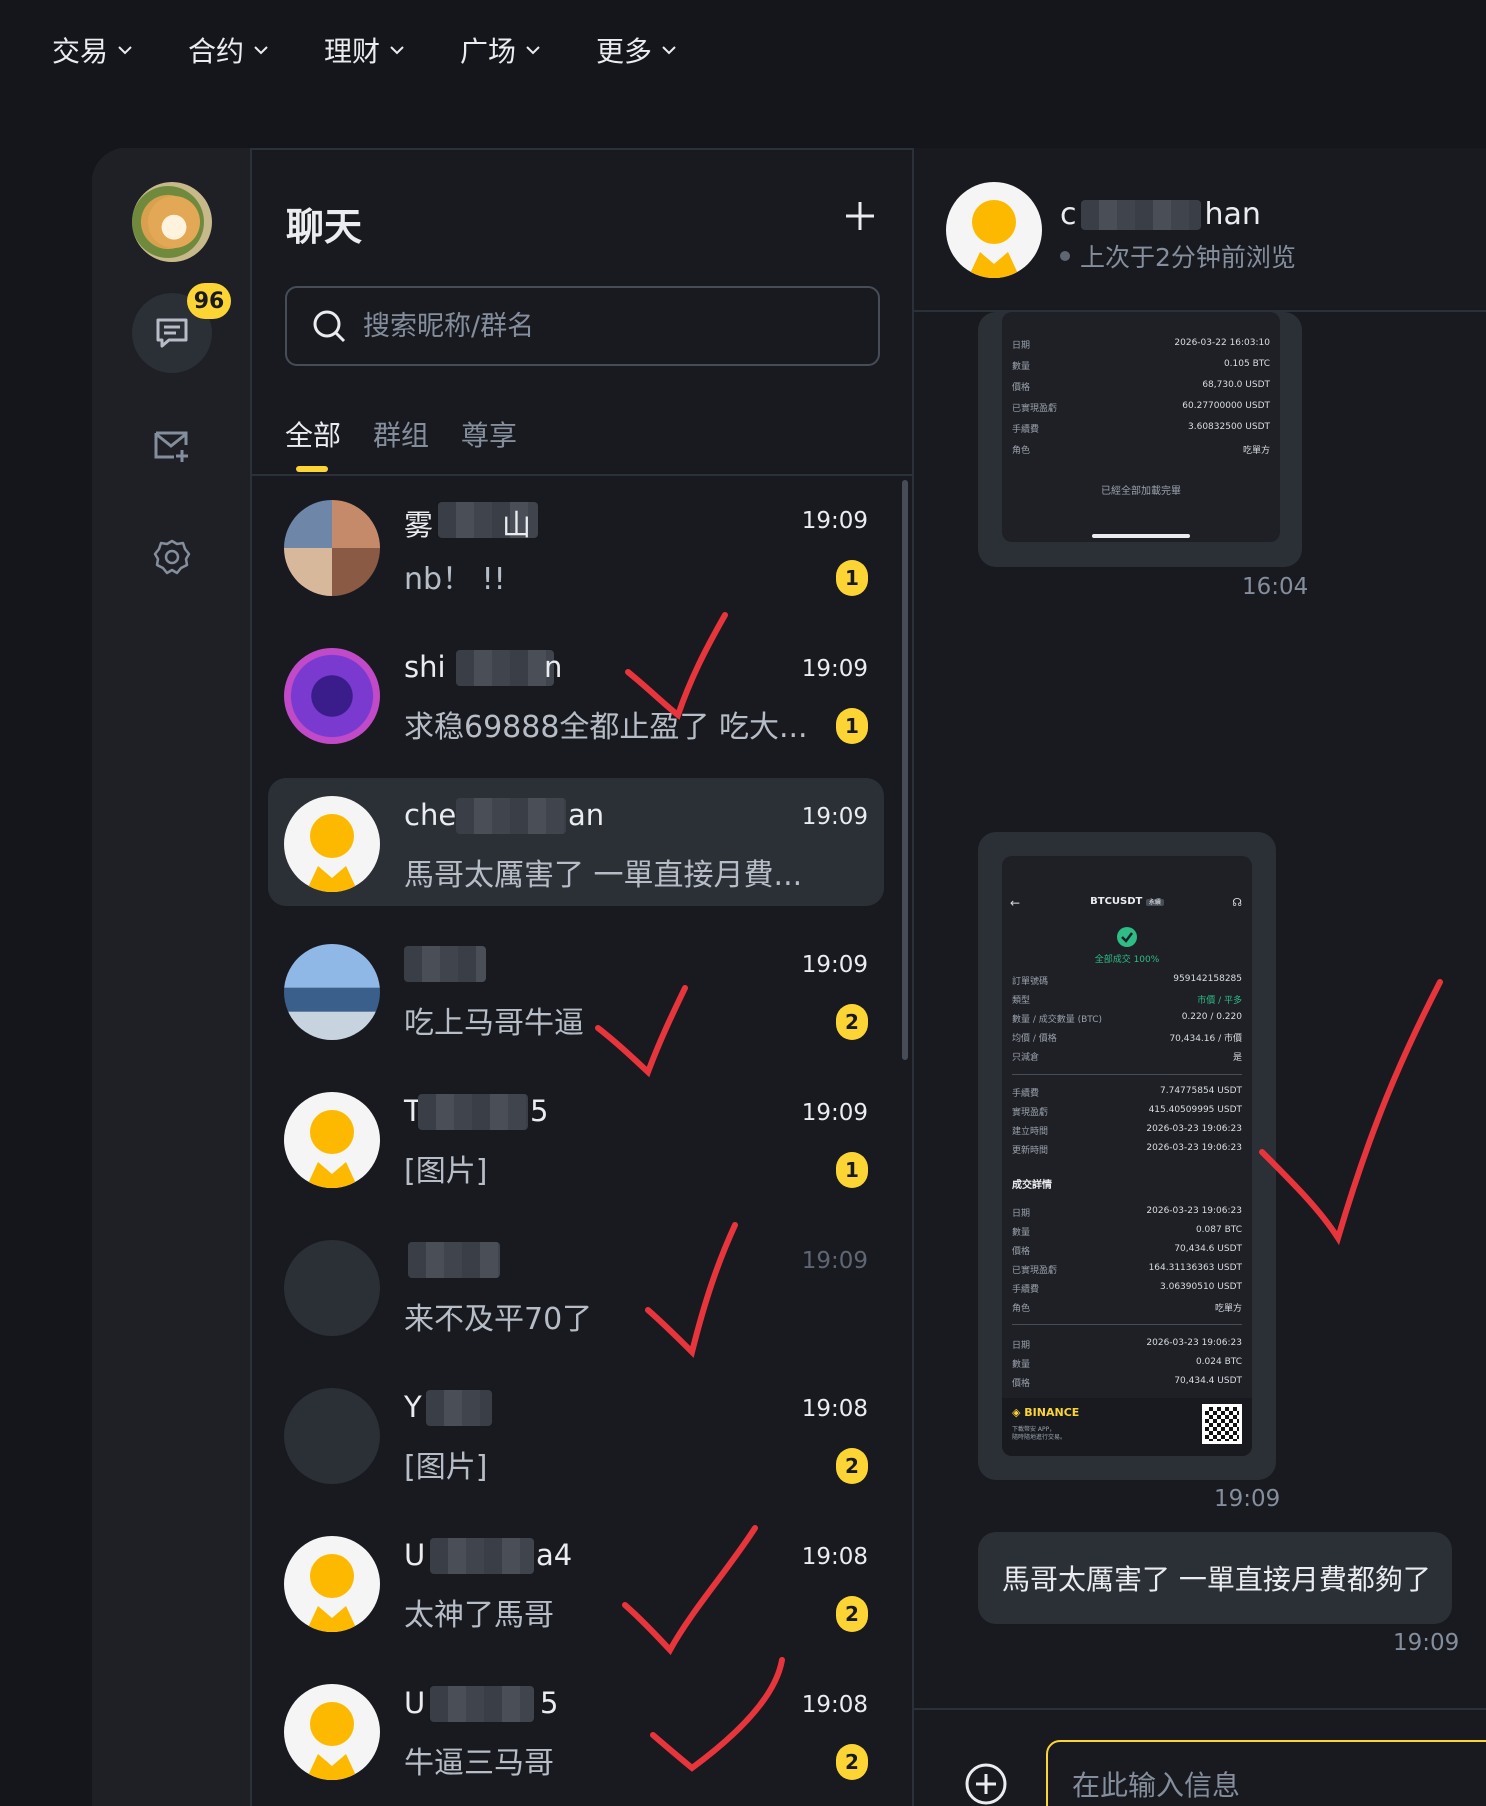 The height and width of the screenshot is (1806, 1486). What do you see at coordinates (905, 770) in the screenshot?
I see `chat-list-scrollbar` at bounding box center [905, 770].